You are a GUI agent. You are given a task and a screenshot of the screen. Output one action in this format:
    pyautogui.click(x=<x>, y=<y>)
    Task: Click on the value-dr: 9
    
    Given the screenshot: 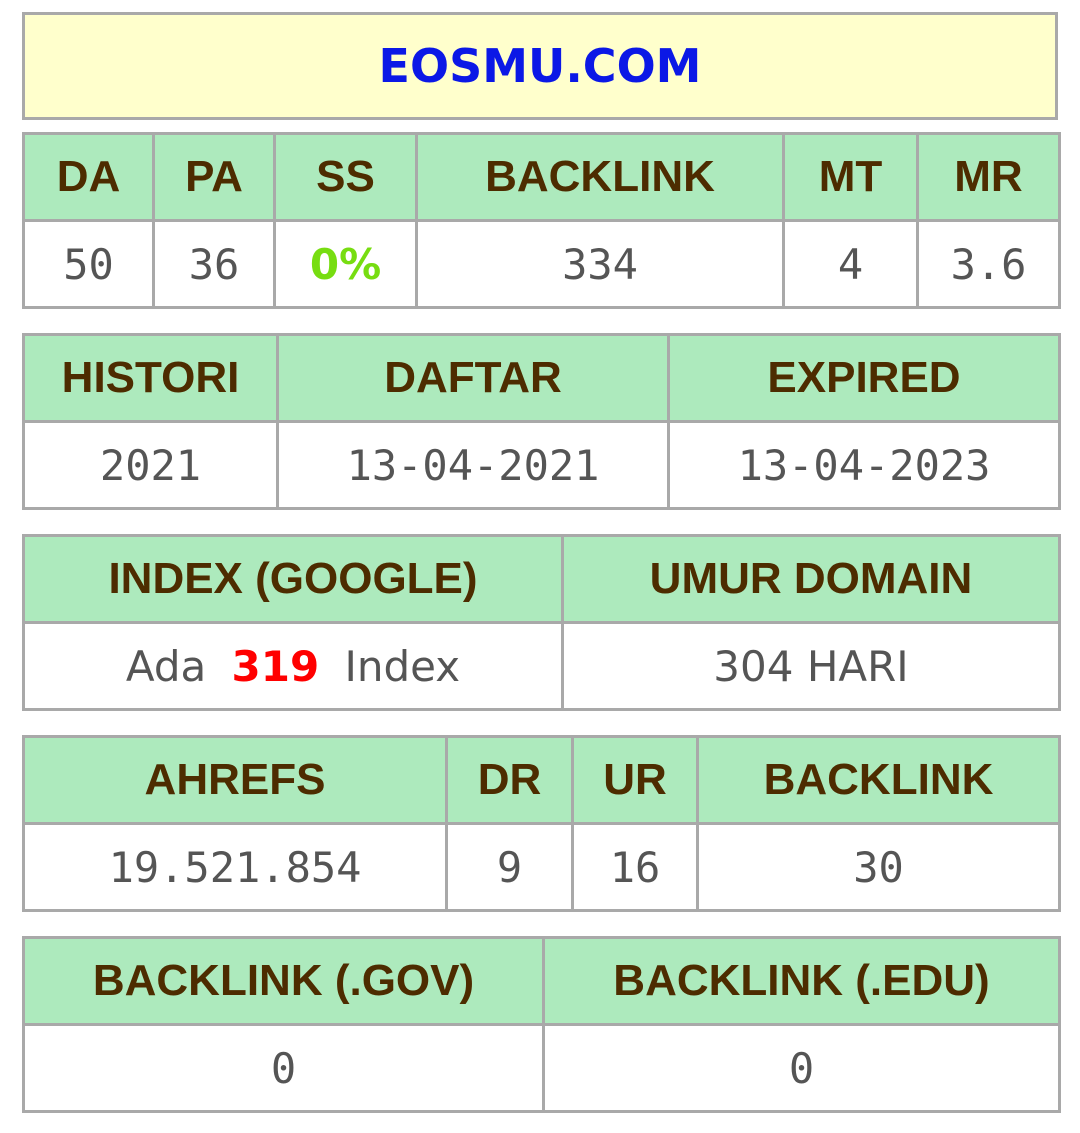 What is the action you would take?
    pyautogui.click(x=509, y=867)
    